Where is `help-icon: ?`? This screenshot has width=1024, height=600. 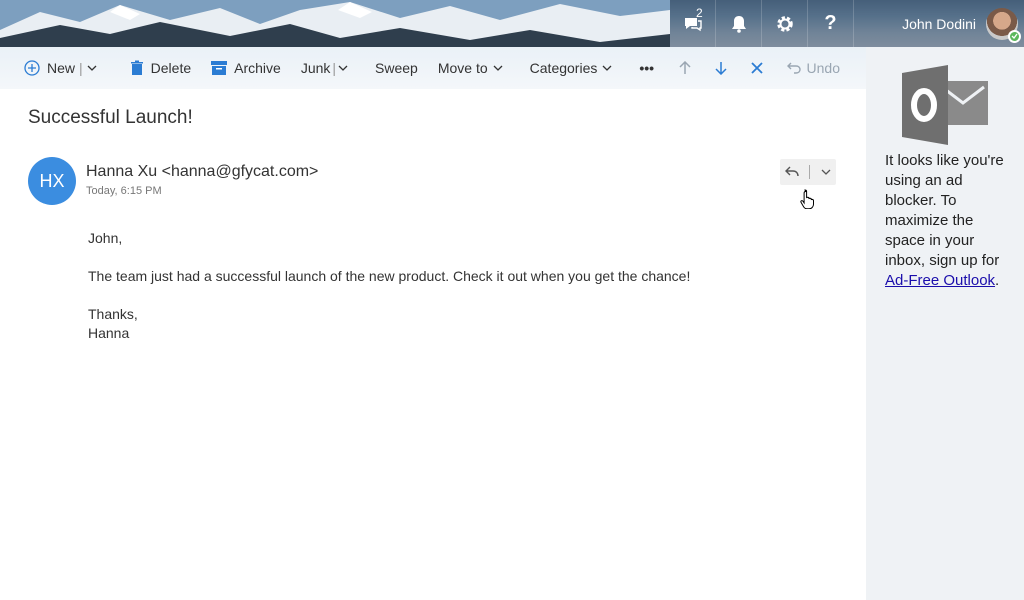
help-icon: ? is located at coordinates (830, 23).